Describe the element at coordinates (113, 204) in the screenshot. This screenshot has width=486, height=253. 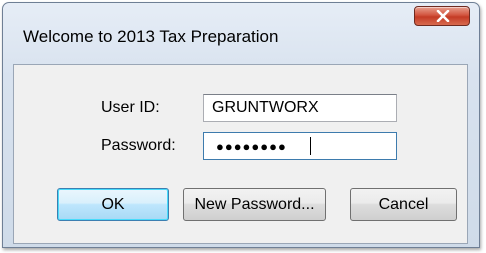
I see `ok-button: OK` at that location.